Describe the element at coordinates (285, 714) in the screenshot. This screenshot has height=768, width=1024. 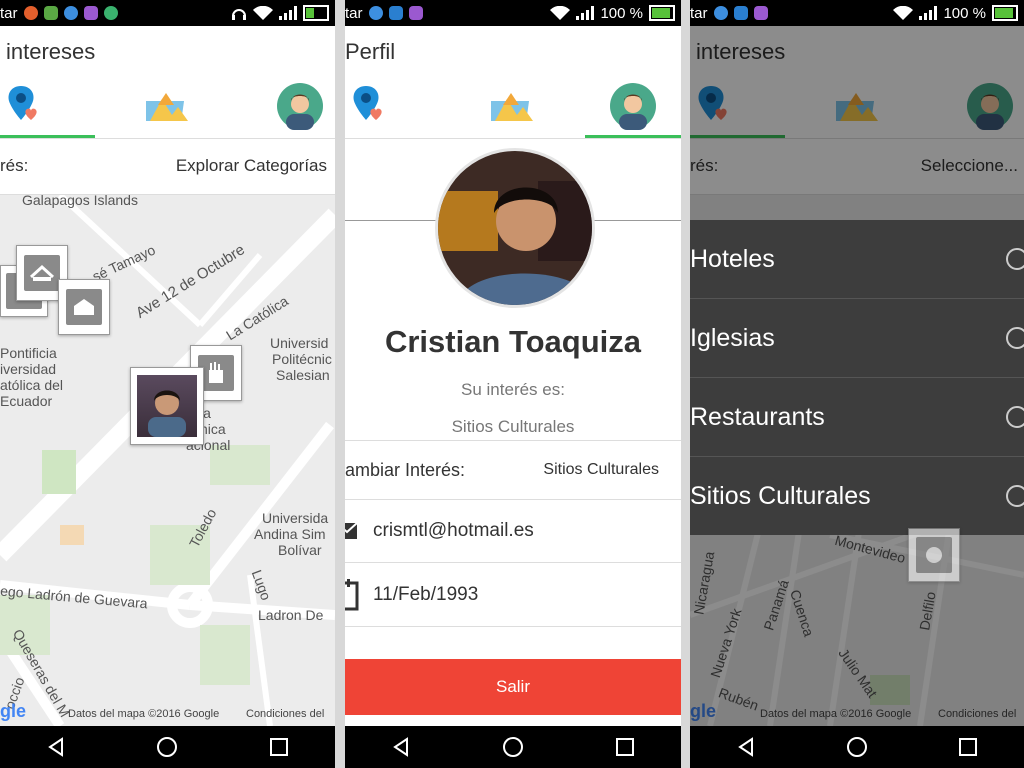
I see `map-terms-link: Condiciones del` at that location.